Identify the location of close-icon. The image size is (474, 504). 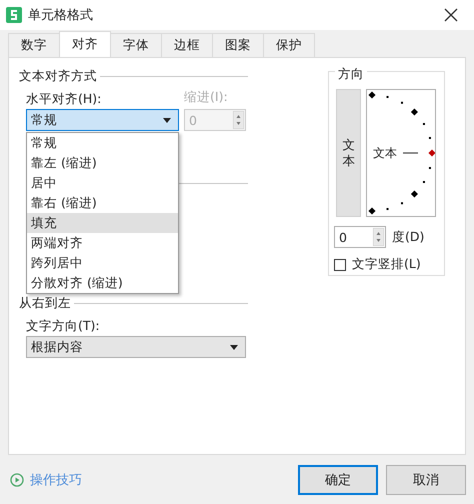
(451, 15).